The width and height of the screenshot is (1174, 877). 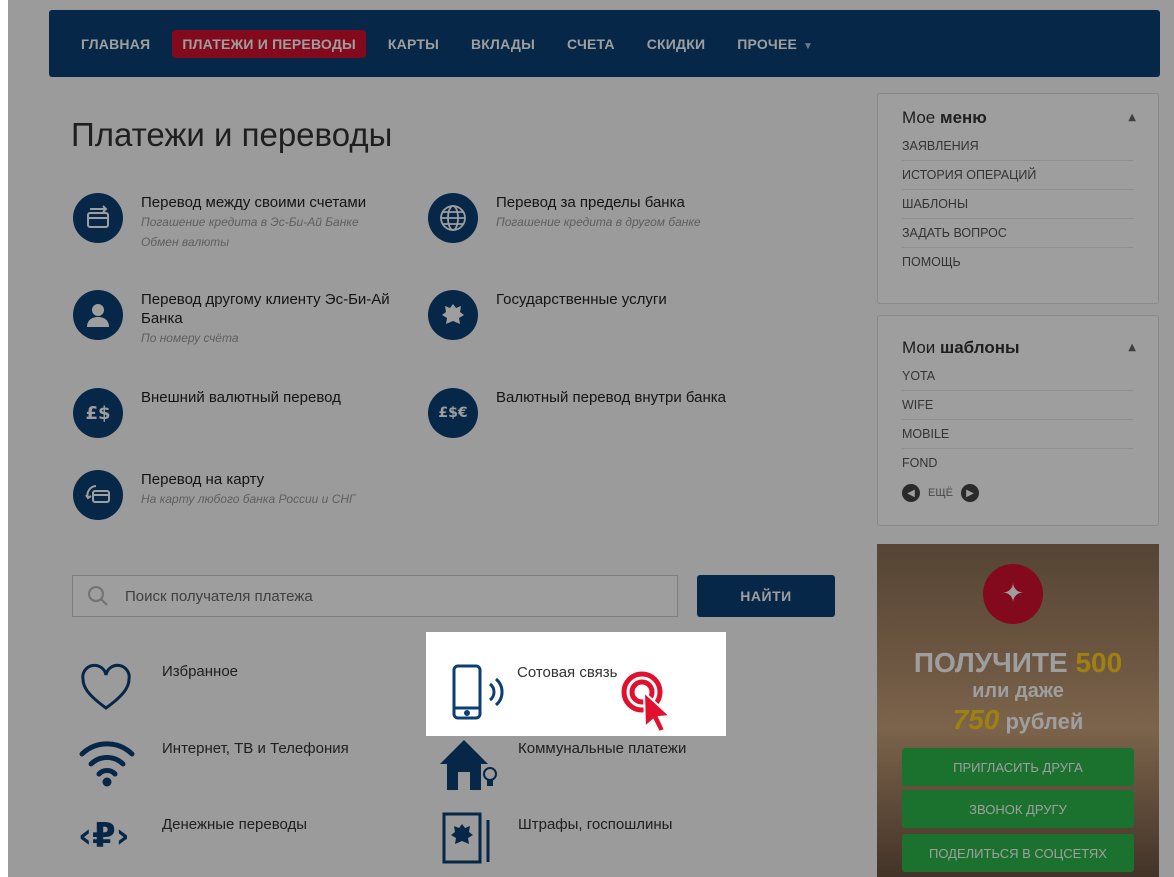 I want to click on my-menu-item: ИСТОРИЯ ОПЕРАЦИЙ, so click(x=1018, y=175).